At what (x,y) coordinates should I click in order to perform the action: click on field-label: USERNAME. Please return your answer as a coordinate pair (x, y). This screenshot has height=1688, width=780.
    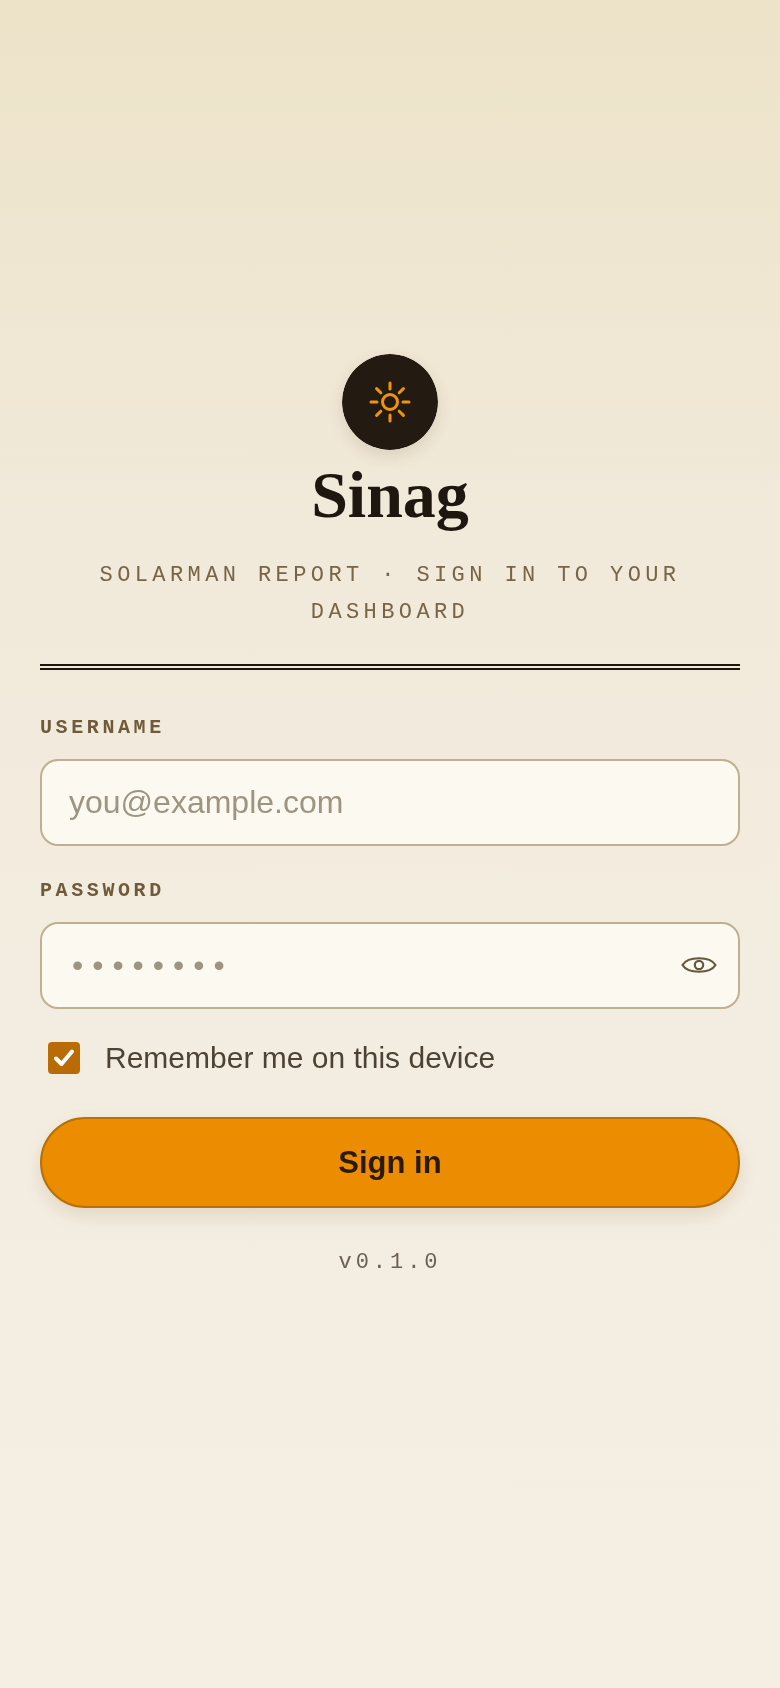
    Looking at the image, I should click on (102, 728).